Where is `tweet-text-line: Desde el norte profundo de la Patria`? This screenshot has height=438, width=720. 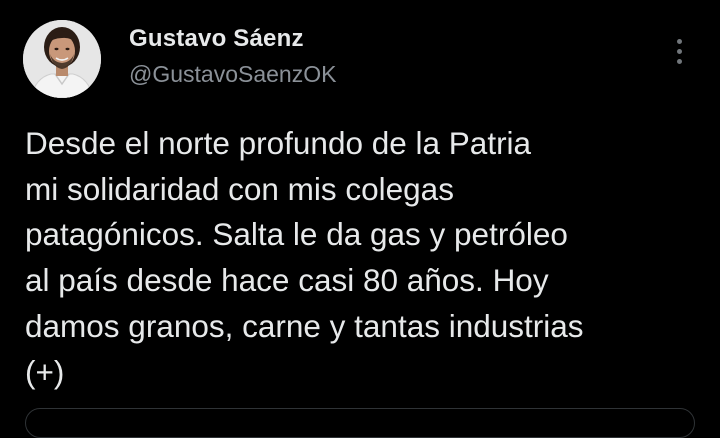
tweet-text-line: Desde el norte profundo de la Patria is located at coordinates (278, 143).